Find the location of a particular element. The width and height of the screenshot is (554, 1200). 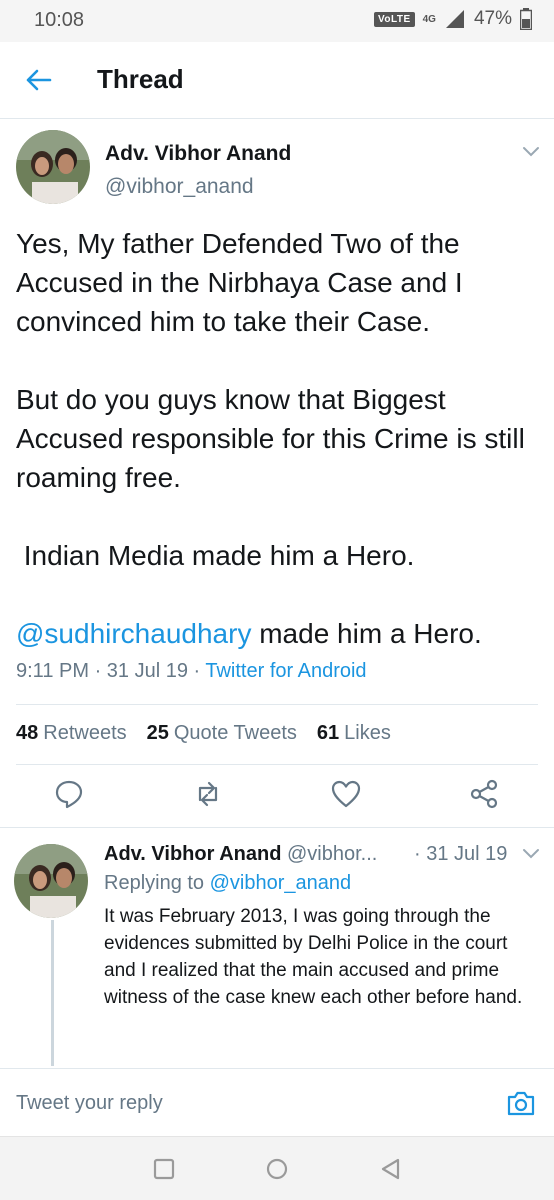

app-header: Thread is located at coordinates (277, 80).